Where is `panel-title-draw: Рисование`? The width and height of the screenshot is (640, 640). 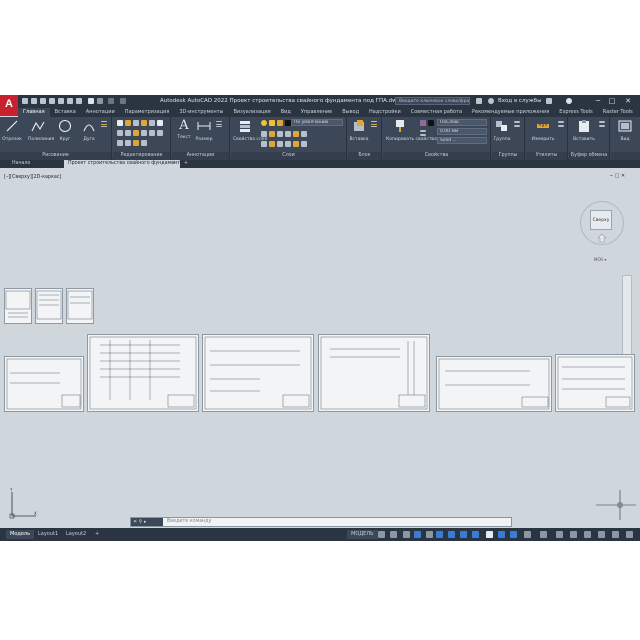
panel-title-draw: Рисование is located at coordinates (55, 156).